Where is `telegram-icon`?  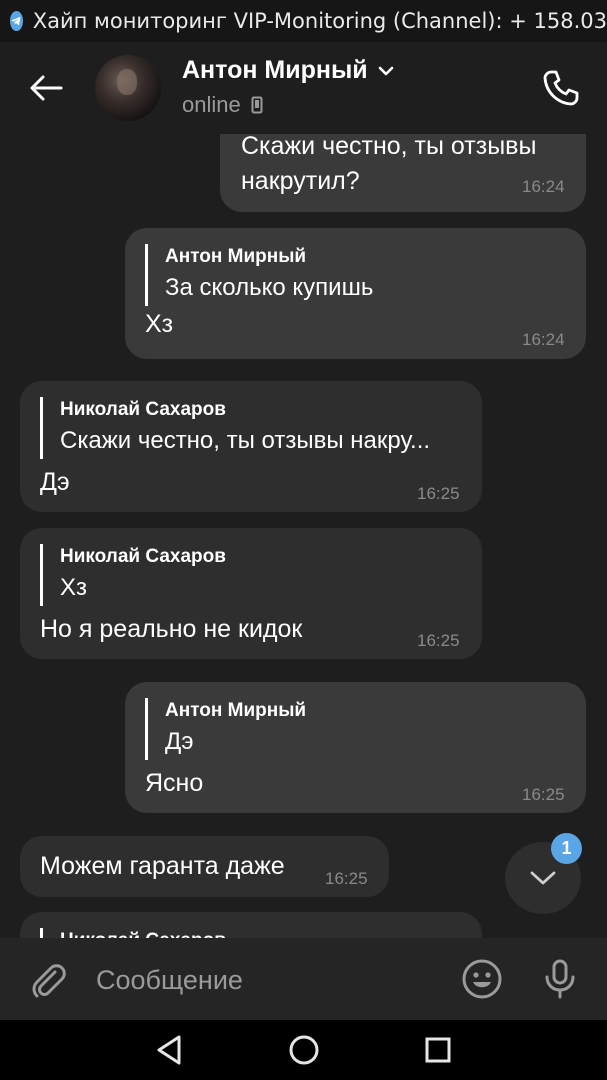
telegram-icon is located at coordinates (16, 21).